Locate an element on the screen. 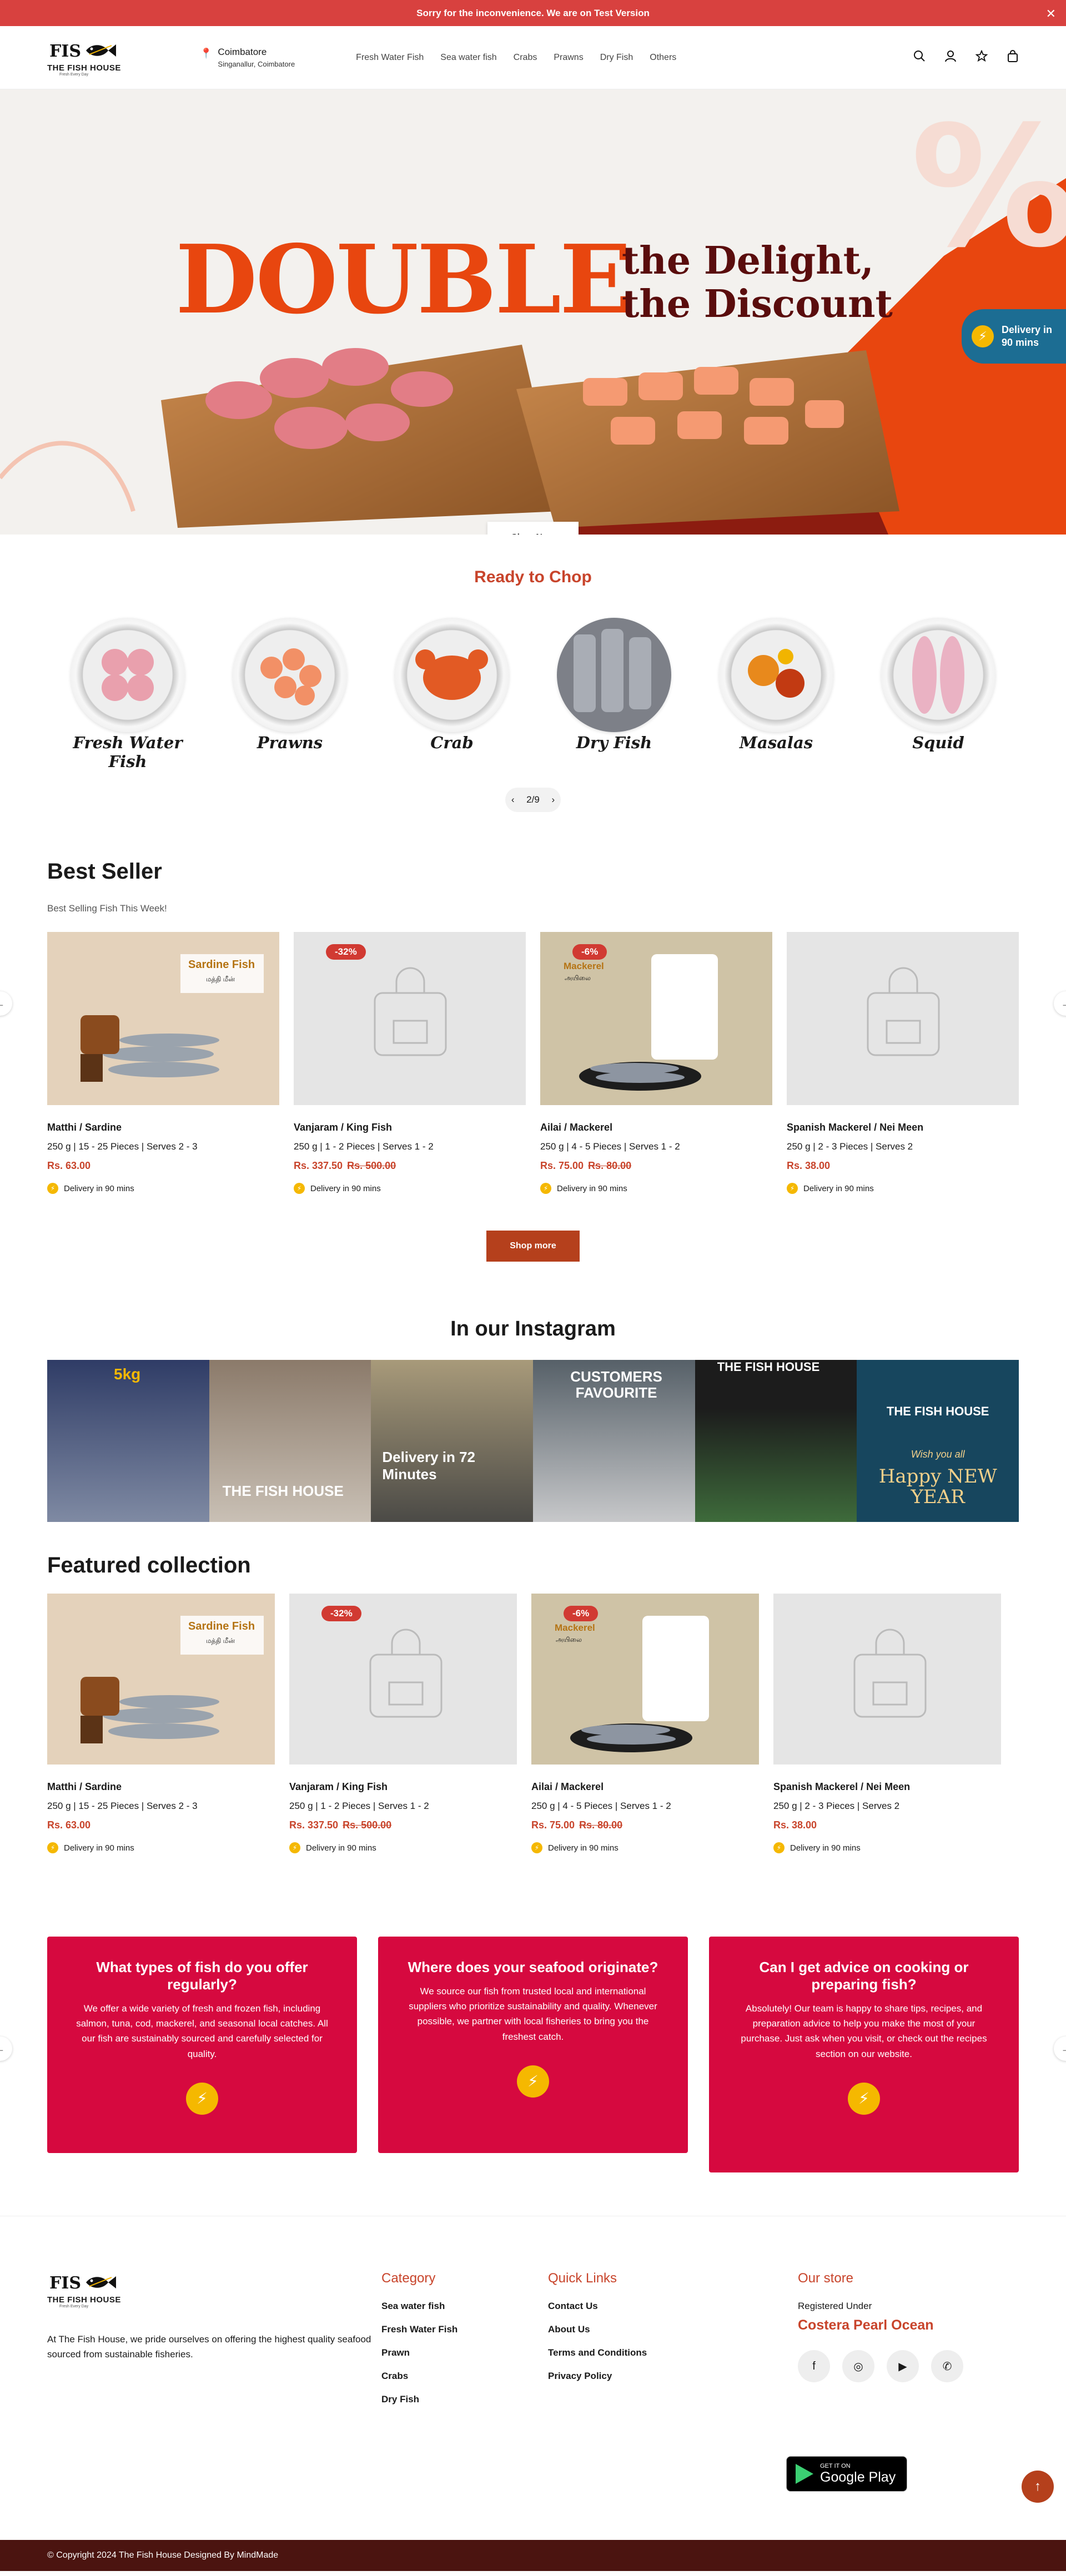  search-icon is located at coordinates (919, 57).